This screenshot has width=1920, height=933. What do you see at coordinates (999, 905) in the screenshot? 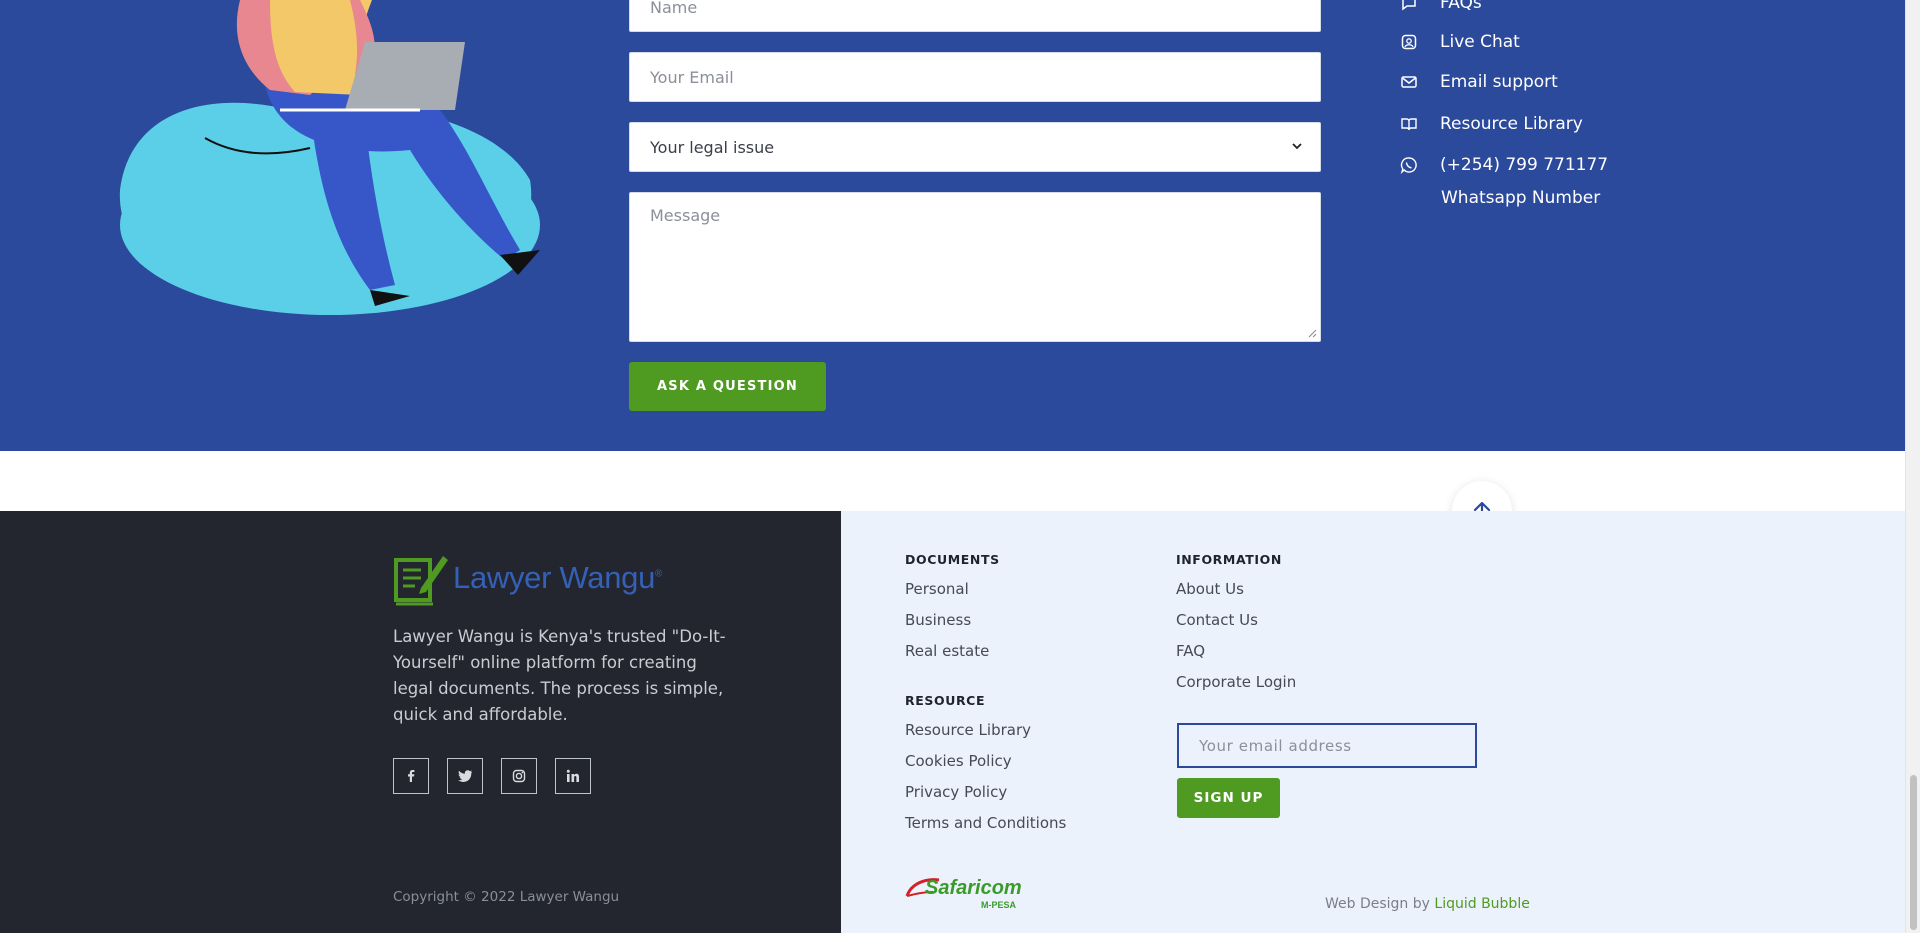
I see `mpesa-wordmark: M-PESA` at bounding box center [999, 905].